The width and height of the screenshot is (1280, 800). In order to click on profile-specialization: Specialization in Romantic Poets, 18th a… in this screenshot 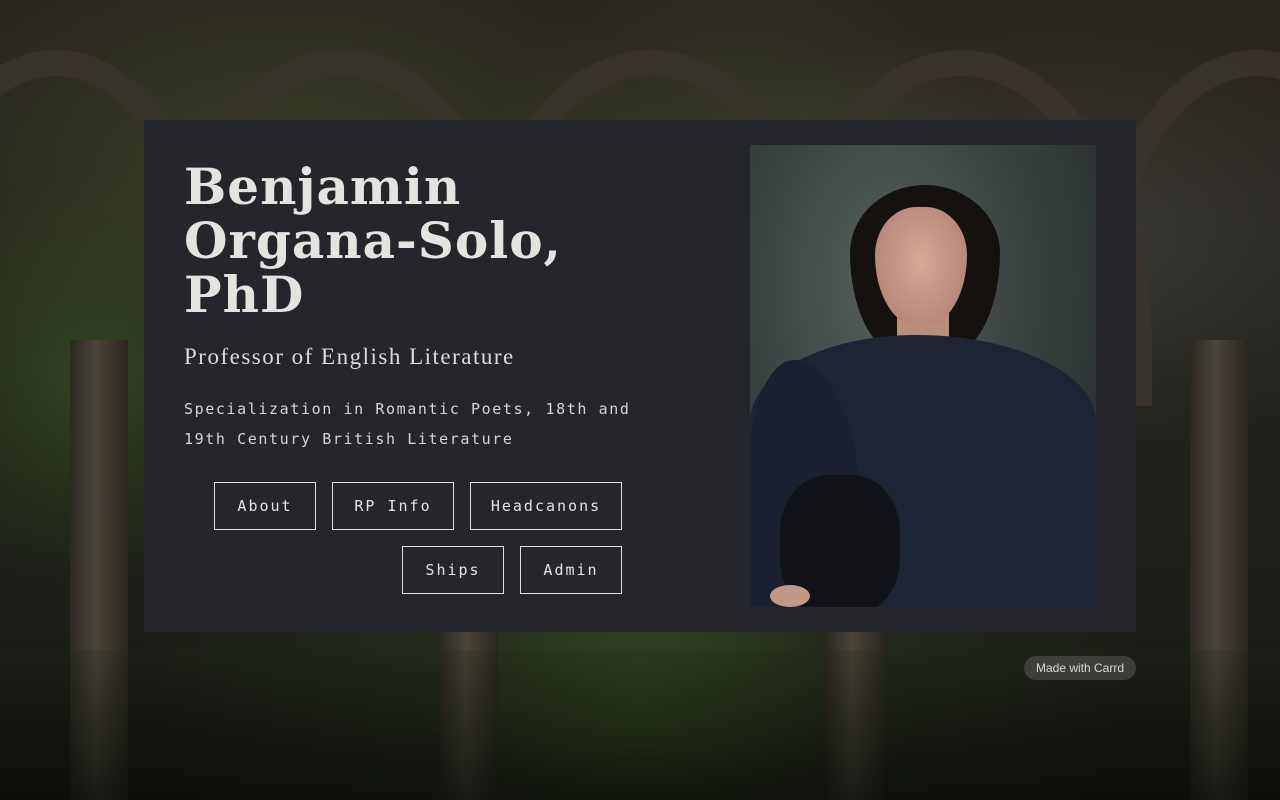, I will do `click(407, 424)`.